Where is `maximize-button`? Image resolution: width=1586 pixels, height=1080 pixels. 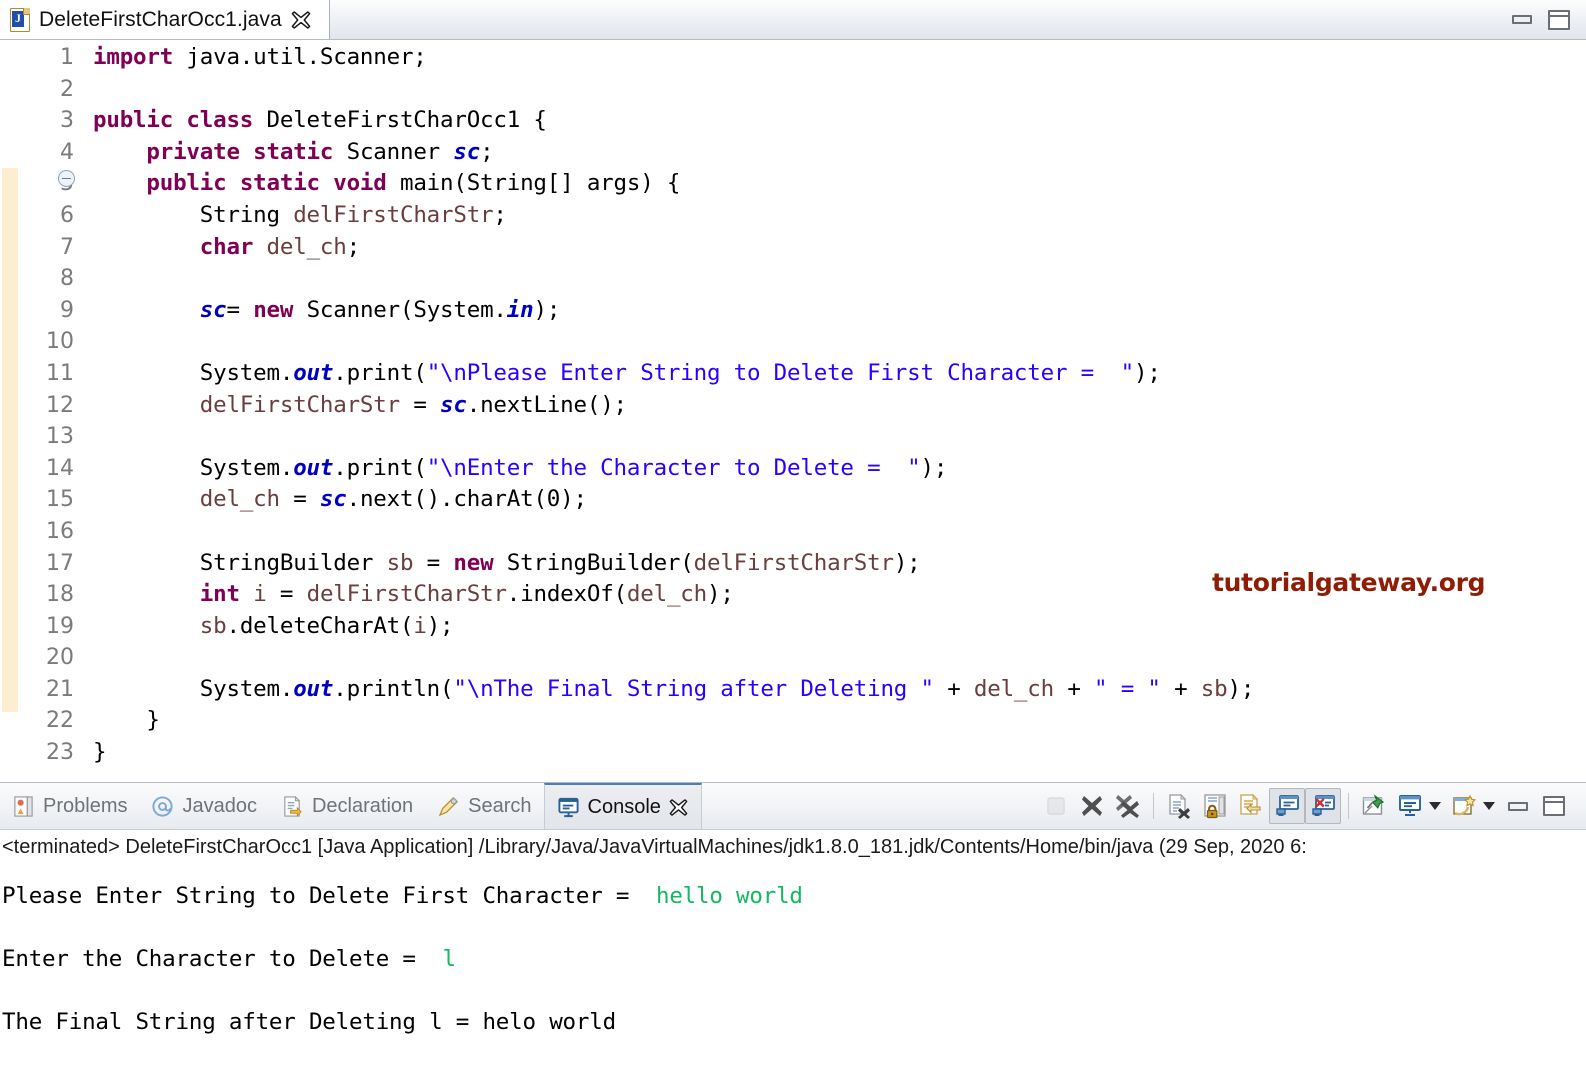
maximize-button is located at coordinates (1554, 806).